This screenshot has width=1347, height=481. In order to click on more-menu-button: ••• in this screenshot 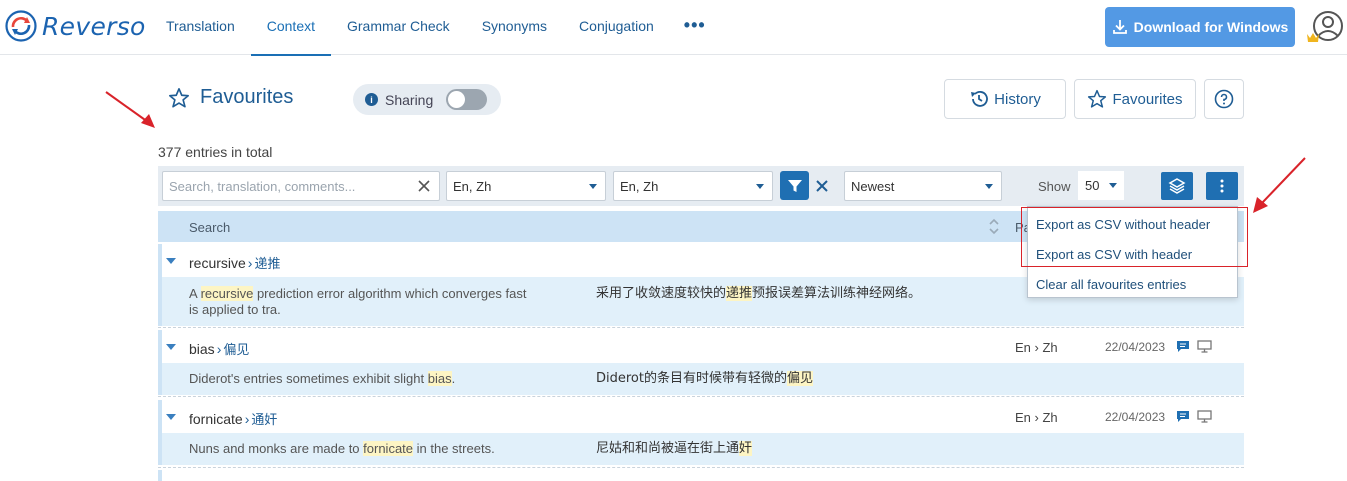, I will do `click(695, 27)`.